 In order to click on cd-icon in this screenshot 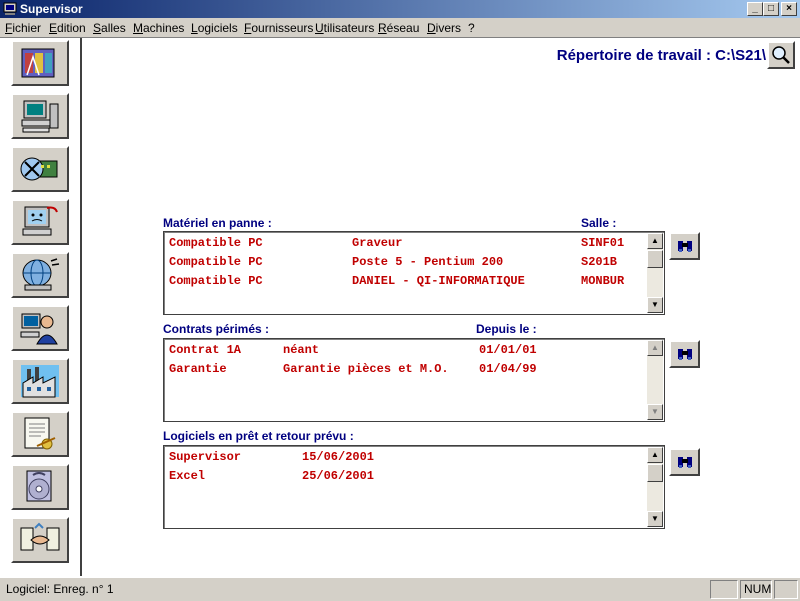, I will do `click(39, 486)`.